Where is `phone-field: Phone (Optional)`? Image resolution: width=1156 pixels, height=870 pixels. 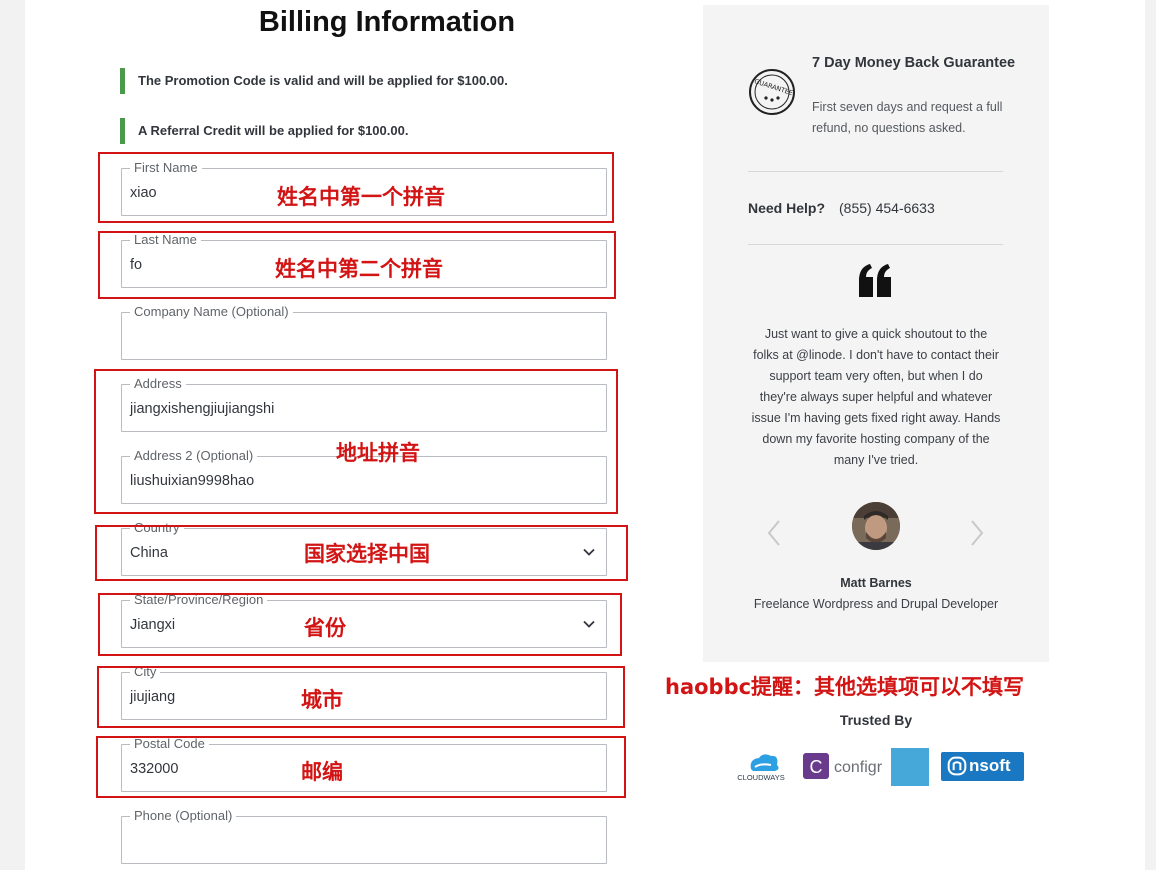
phone-field: Phone (Optional) is located at coordinates (364, 836).